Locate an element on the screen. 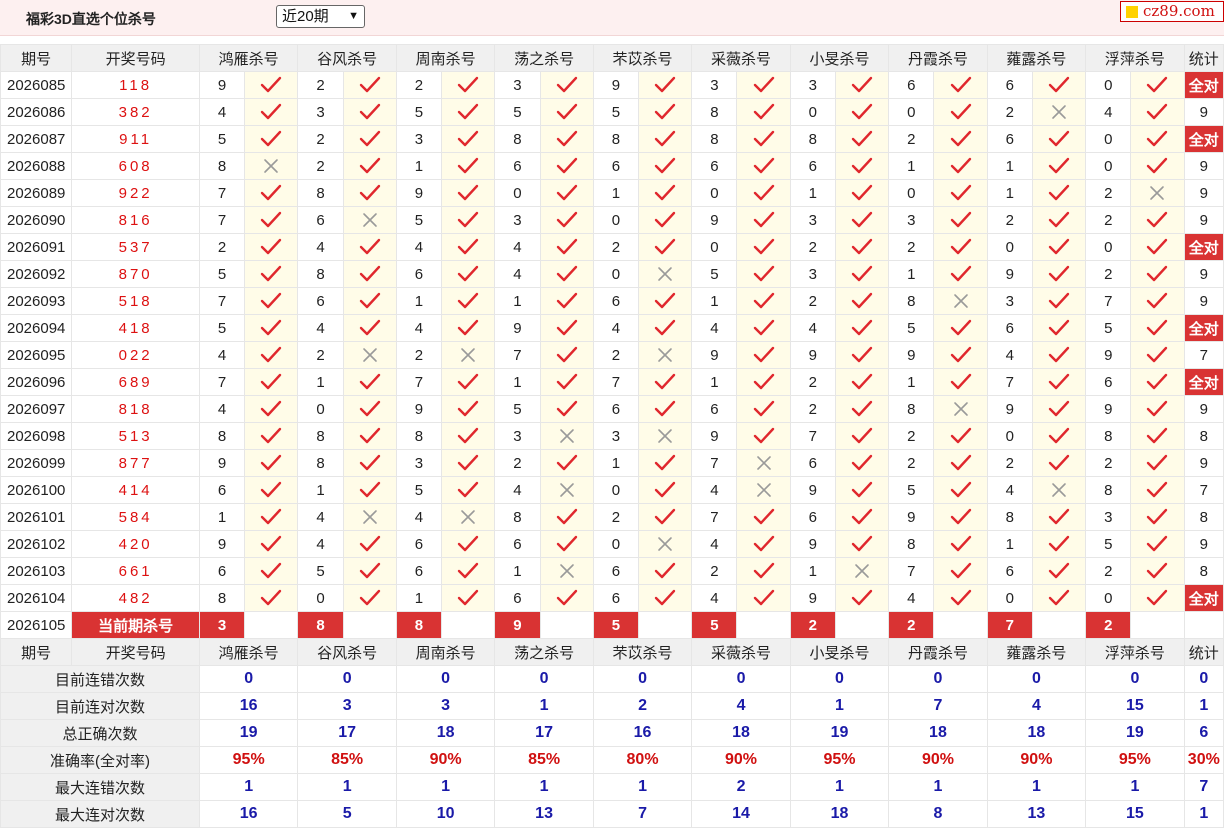  current-period-row: 2026105 当前期杀号 3 8 8 9 5 5 2 2 7 2 is located at coordinates (612, 625).